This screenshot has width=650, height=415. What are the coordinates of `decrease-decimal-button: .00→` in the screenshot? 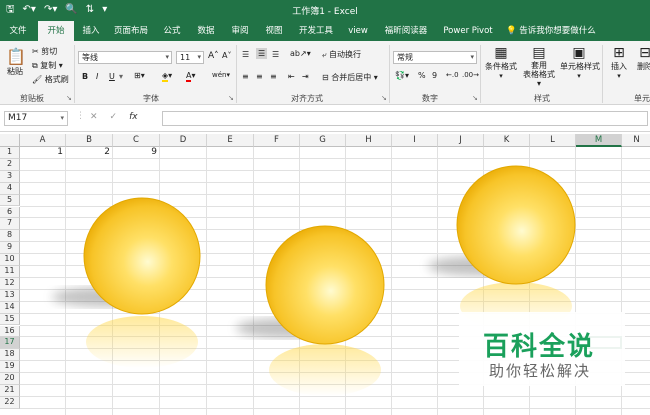 It's located at (470, 75).